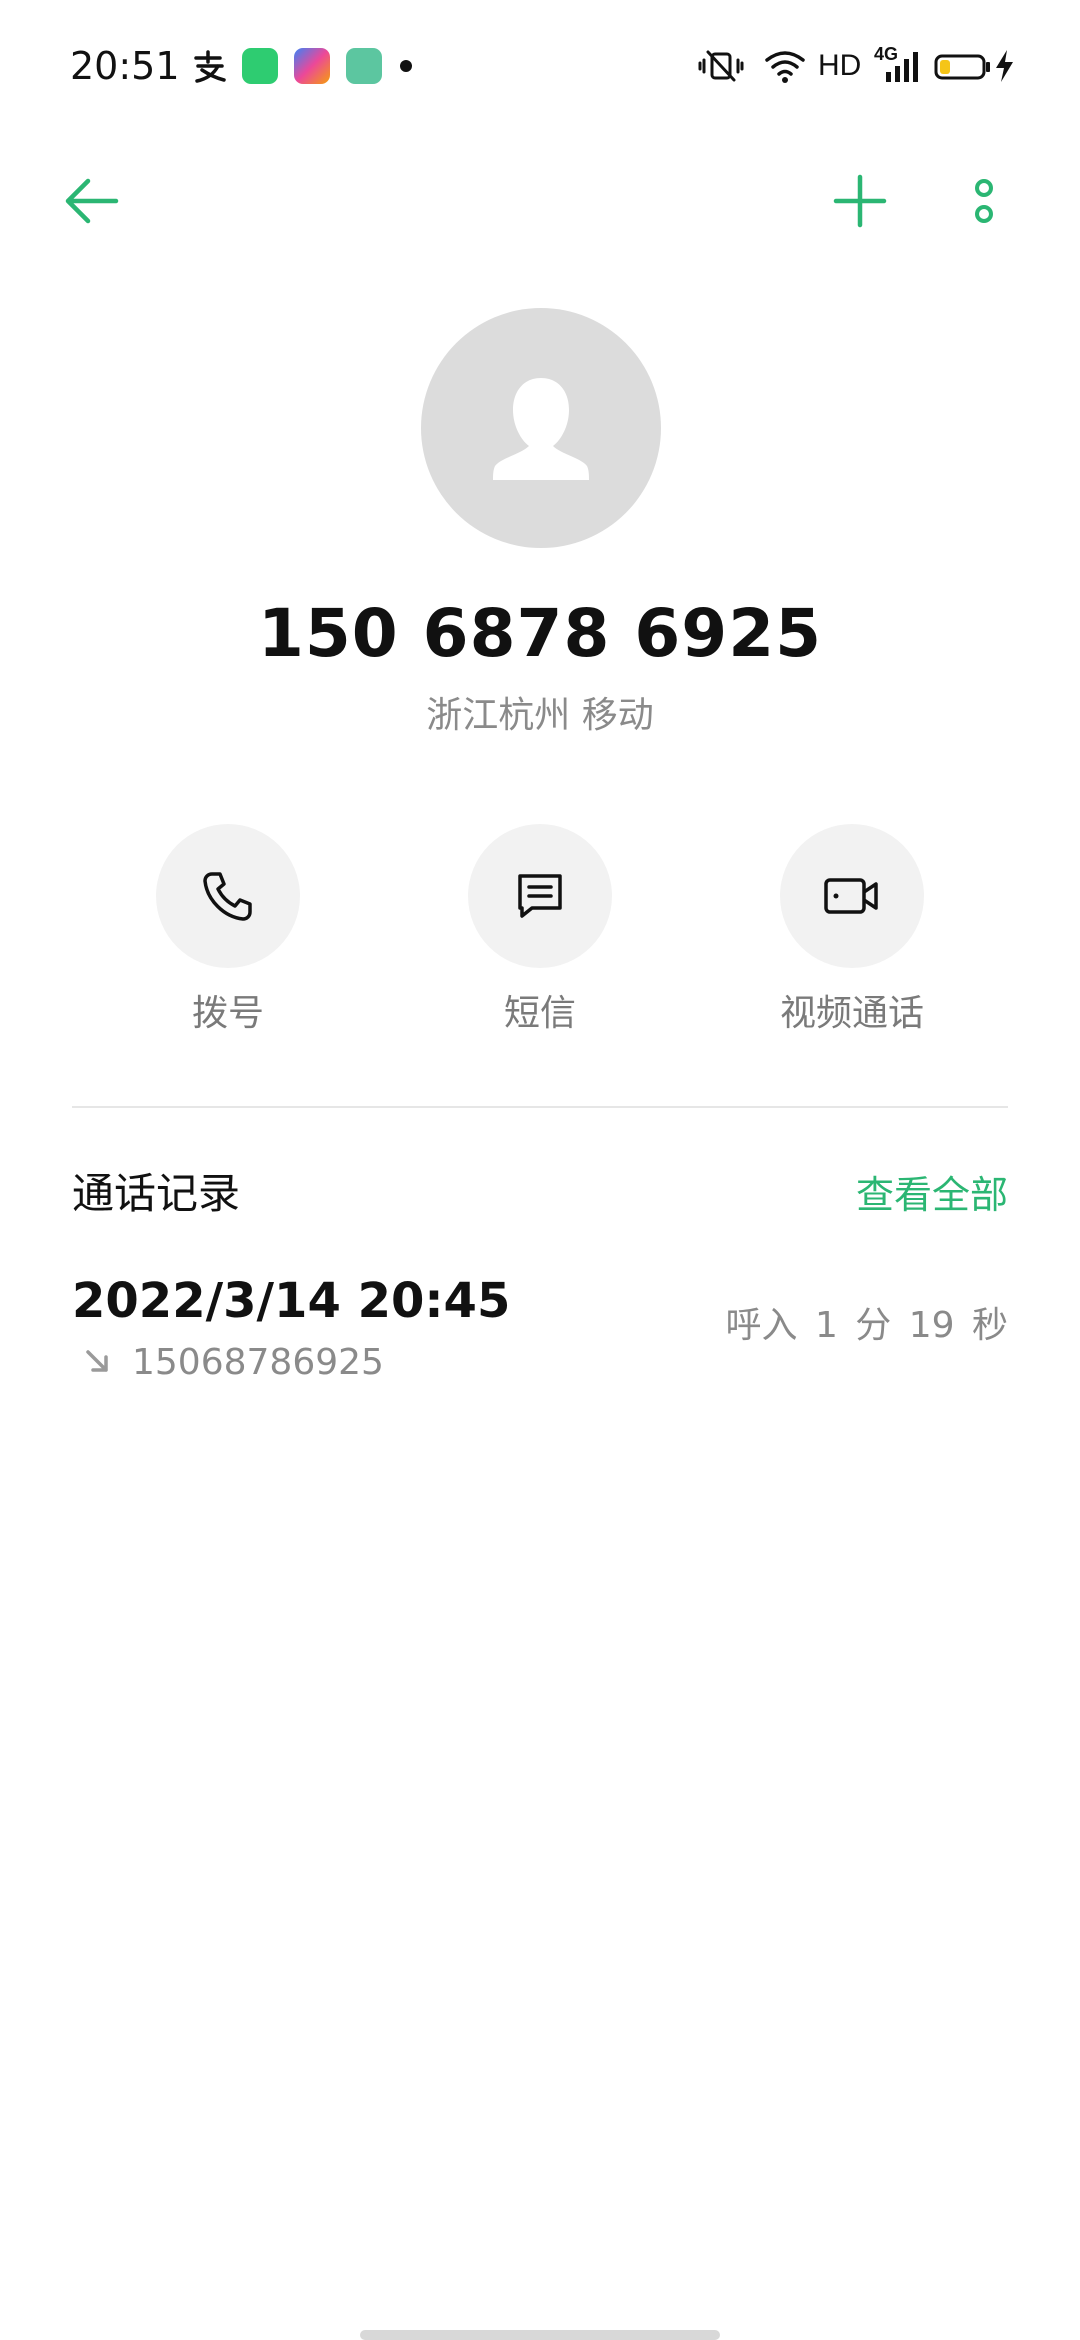  Describe the element at coordinates (932, 1195) in the screenshot. I see `view-all-link: 查看全部` at that location.